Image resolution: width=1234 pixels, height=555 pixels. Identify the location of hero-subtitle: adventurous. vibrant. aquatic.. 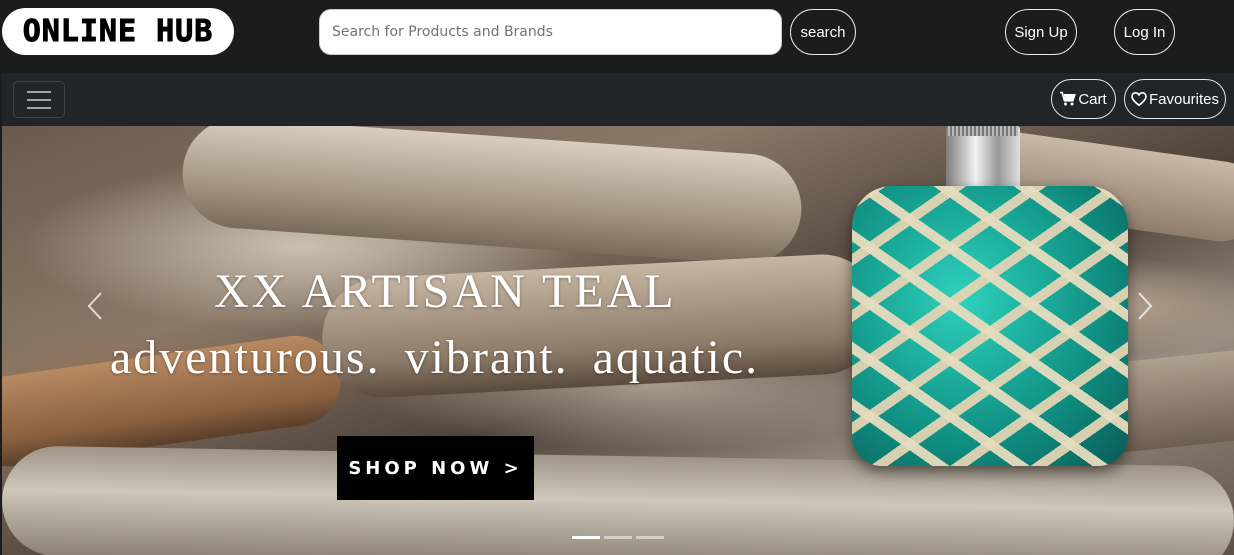
(435, 357).